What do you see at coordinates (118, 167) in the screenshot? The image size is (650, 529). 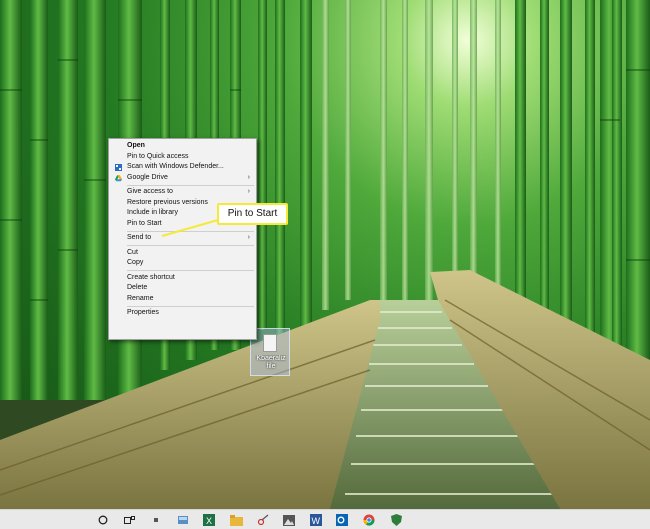 I see `defender-icon` at bounding box center [118, 167].